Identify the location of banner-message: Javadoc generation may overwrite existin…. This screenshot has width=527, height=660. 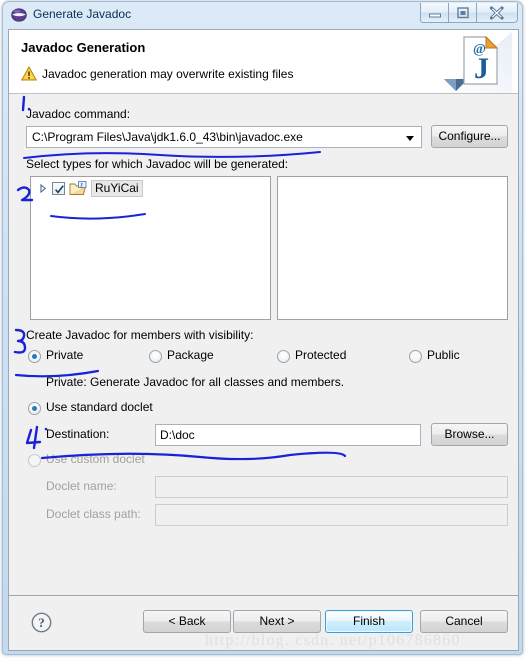
(168, 74).